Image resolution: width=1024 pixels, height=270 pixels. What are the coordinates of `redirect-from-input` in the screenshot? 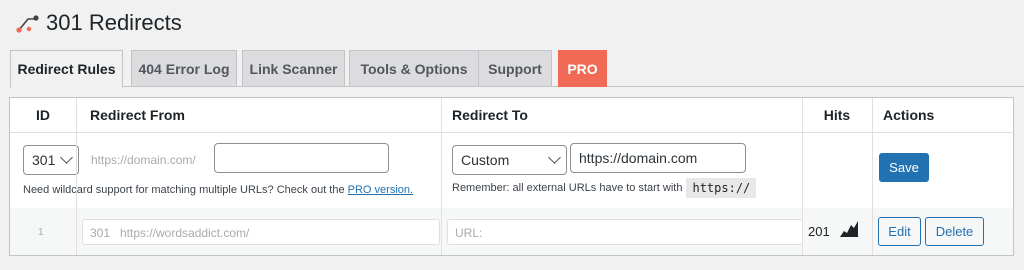 It's located at (301, 158).